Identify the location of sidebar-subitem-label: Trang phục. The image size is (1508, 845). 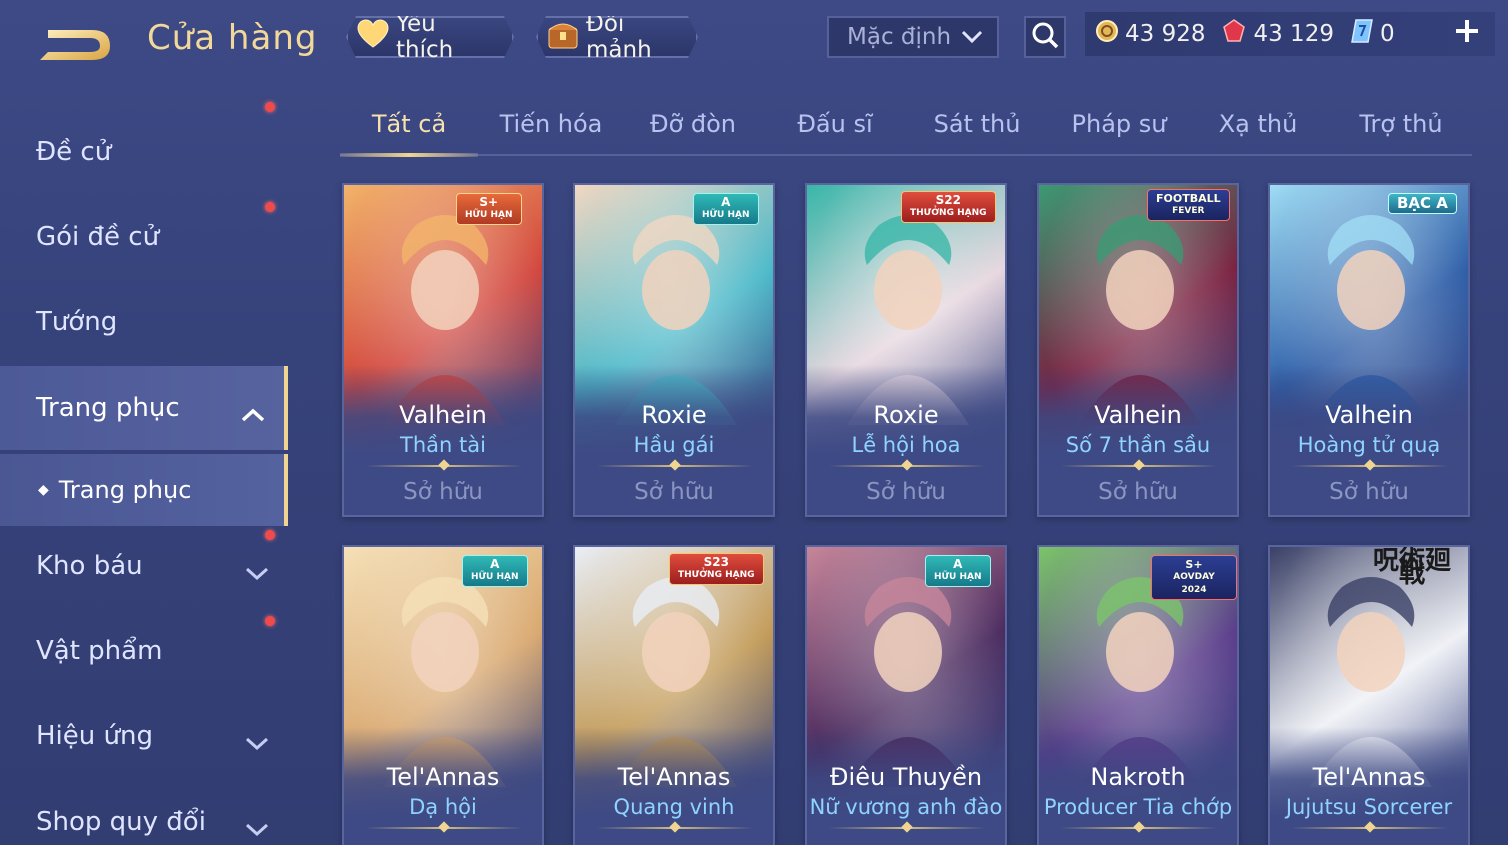
(125, 490).